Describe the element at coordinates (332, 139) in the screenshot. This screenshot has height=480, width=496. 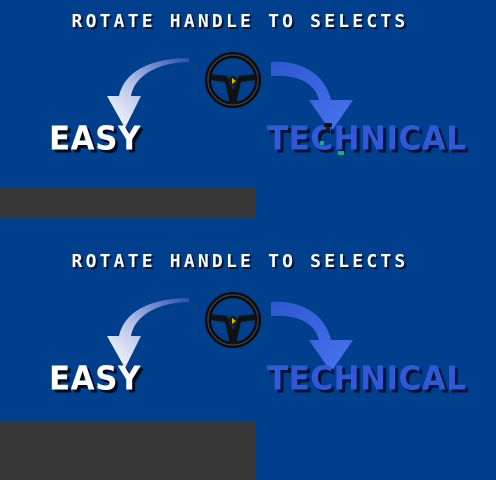
I see `render-artifact` at that location.